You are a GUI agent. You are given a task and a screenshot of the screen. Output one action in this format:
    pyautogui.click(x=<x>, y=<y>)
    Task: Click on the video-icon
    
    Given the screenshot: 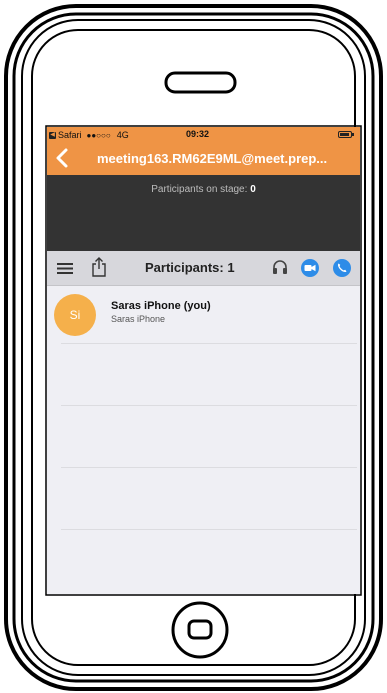 What is the action you would take?
    pyautogui.click(x=310, y=268)
    